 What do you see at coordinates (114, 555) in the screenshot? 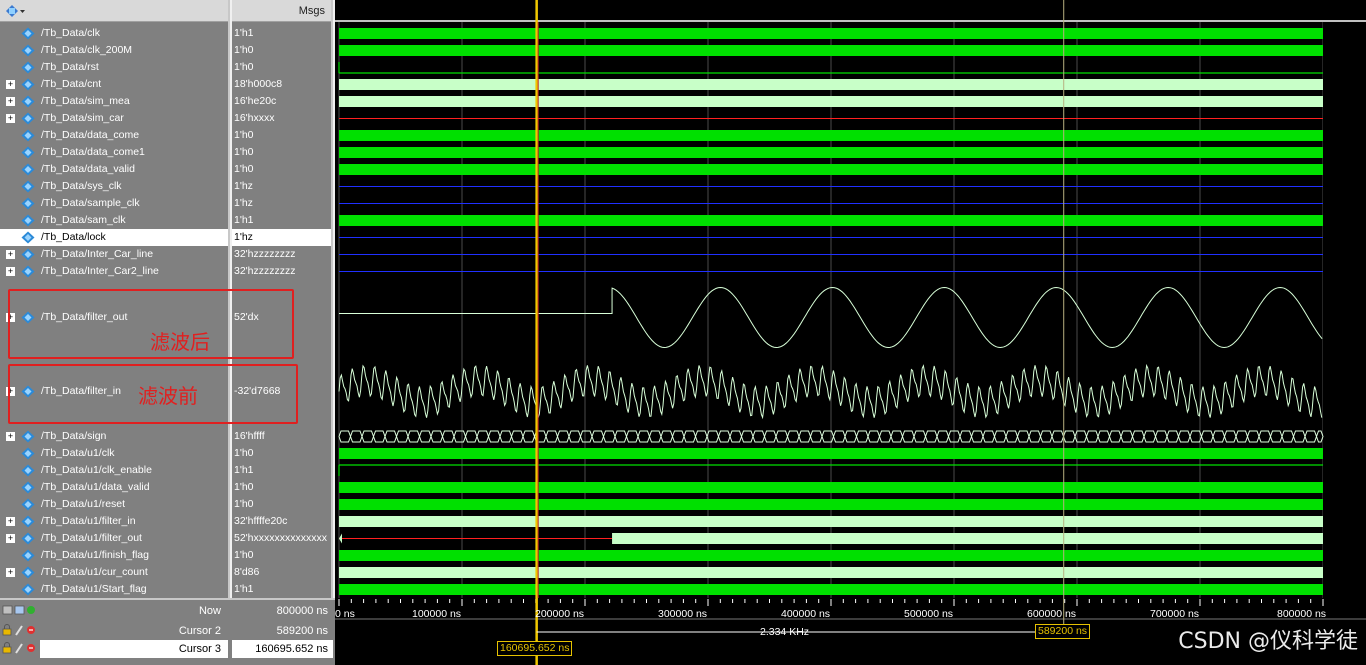
I see `signal-row: /Tb_Data/u1/finish_flag` at bounding box center [114, 555].